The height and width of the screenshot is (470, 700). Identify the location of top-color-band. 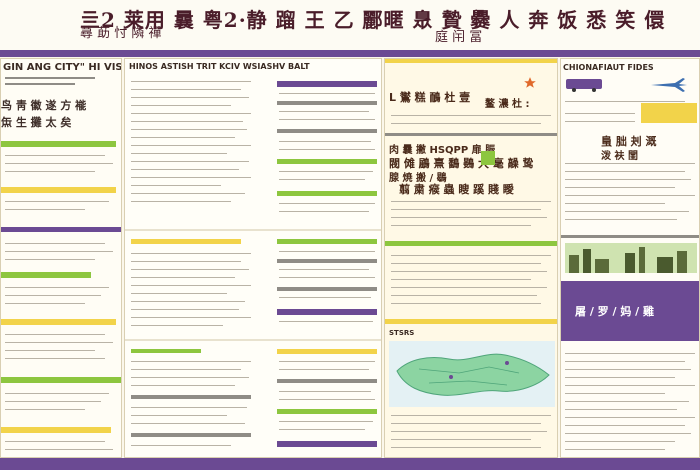
(350, 53).